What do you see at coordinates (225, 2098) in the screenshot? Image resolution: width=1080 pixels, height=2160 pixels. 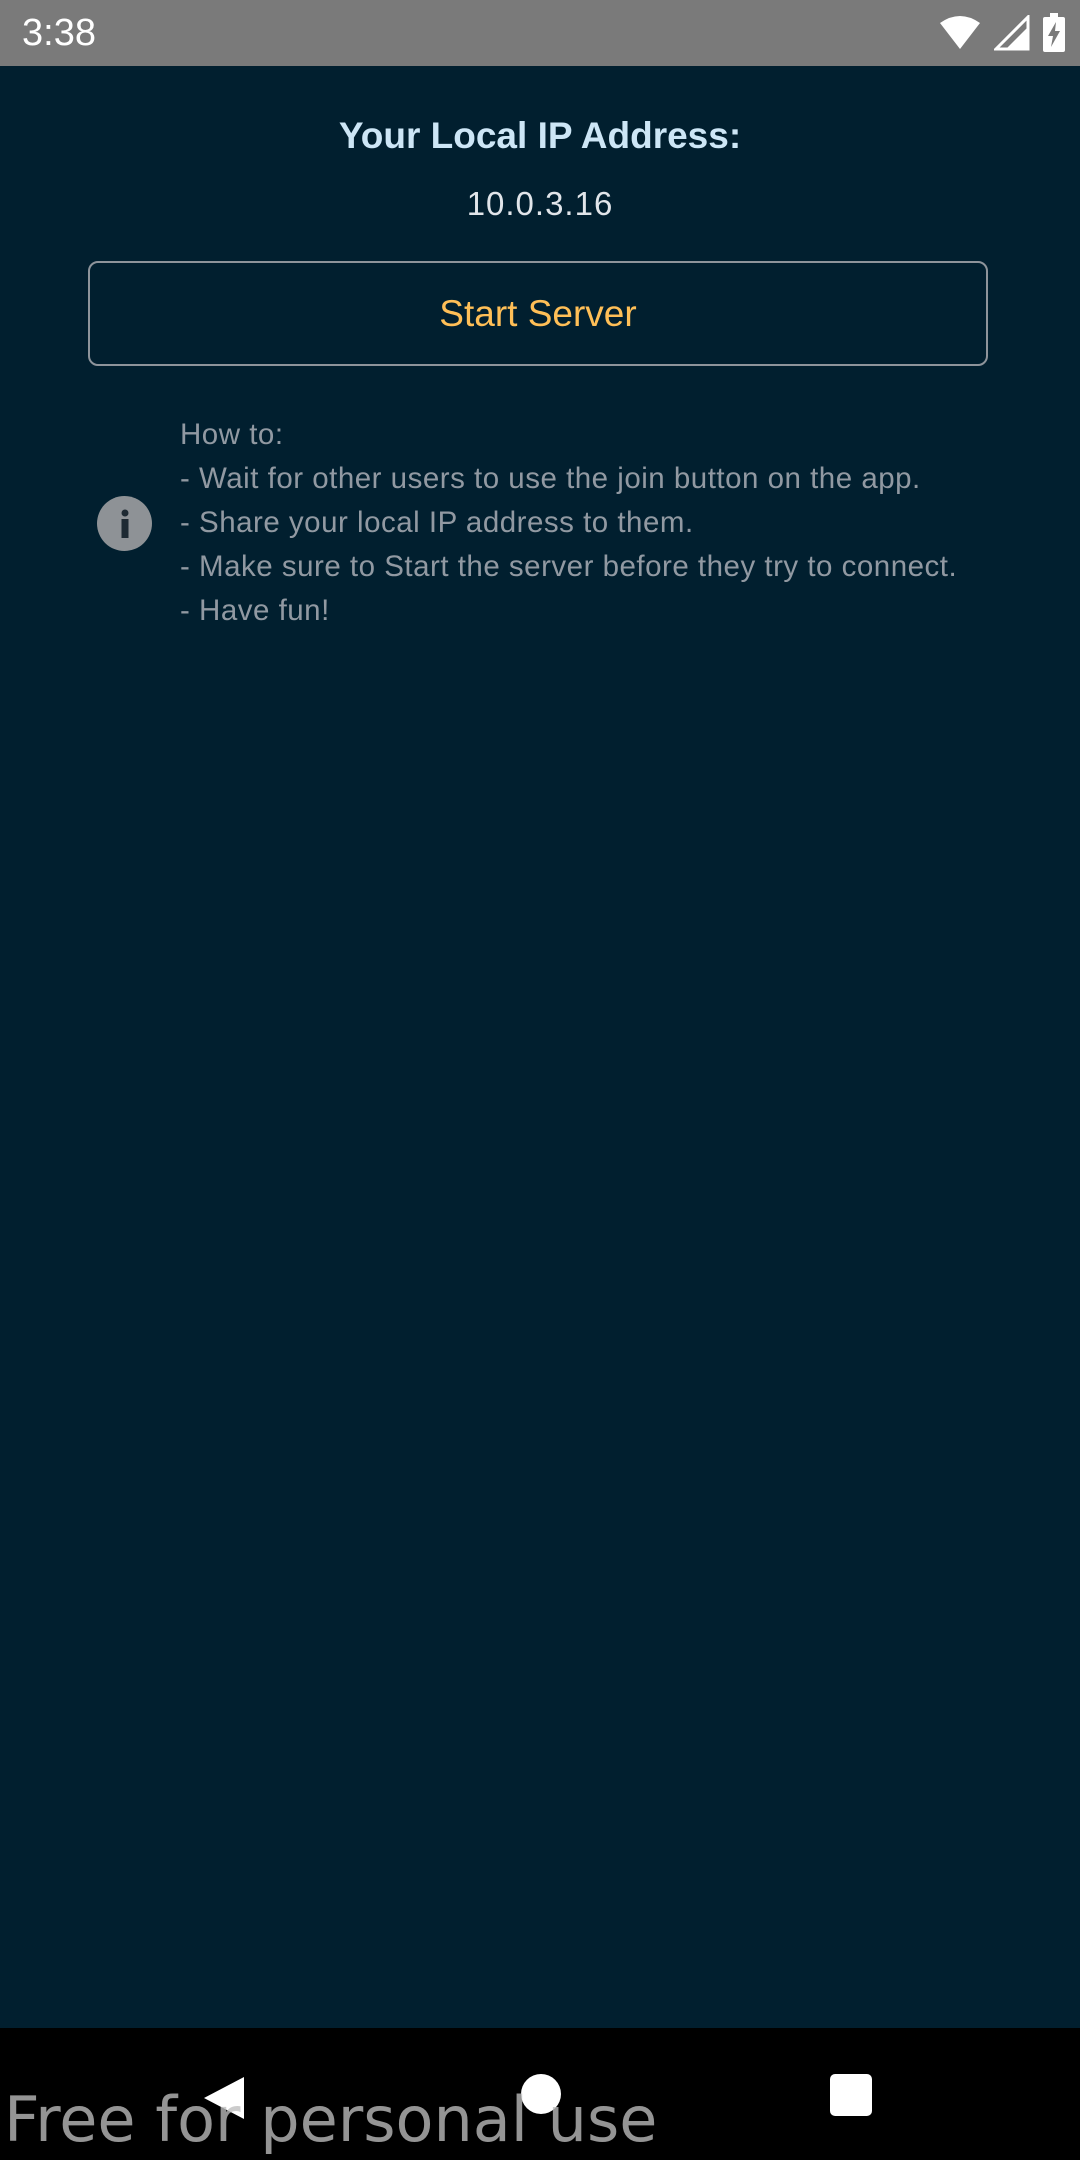 I see `back-icon` at bounding box center [225, 2098].